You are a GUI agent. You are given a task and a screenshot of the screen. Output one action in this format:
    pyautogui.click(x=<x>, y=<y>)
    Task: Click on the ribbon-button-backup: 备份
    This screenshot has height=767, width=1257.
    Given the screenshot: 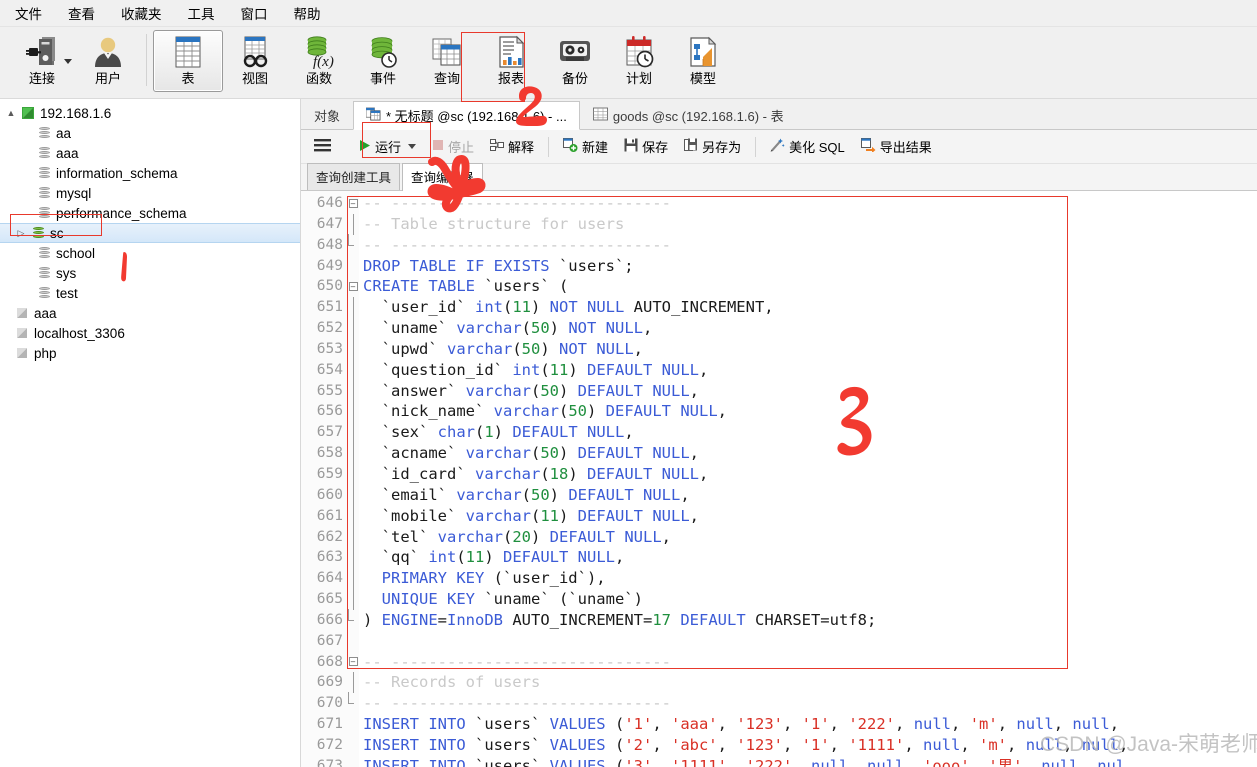 What is the action you would take?
    pyautogui.click(x=575, y=61)
    